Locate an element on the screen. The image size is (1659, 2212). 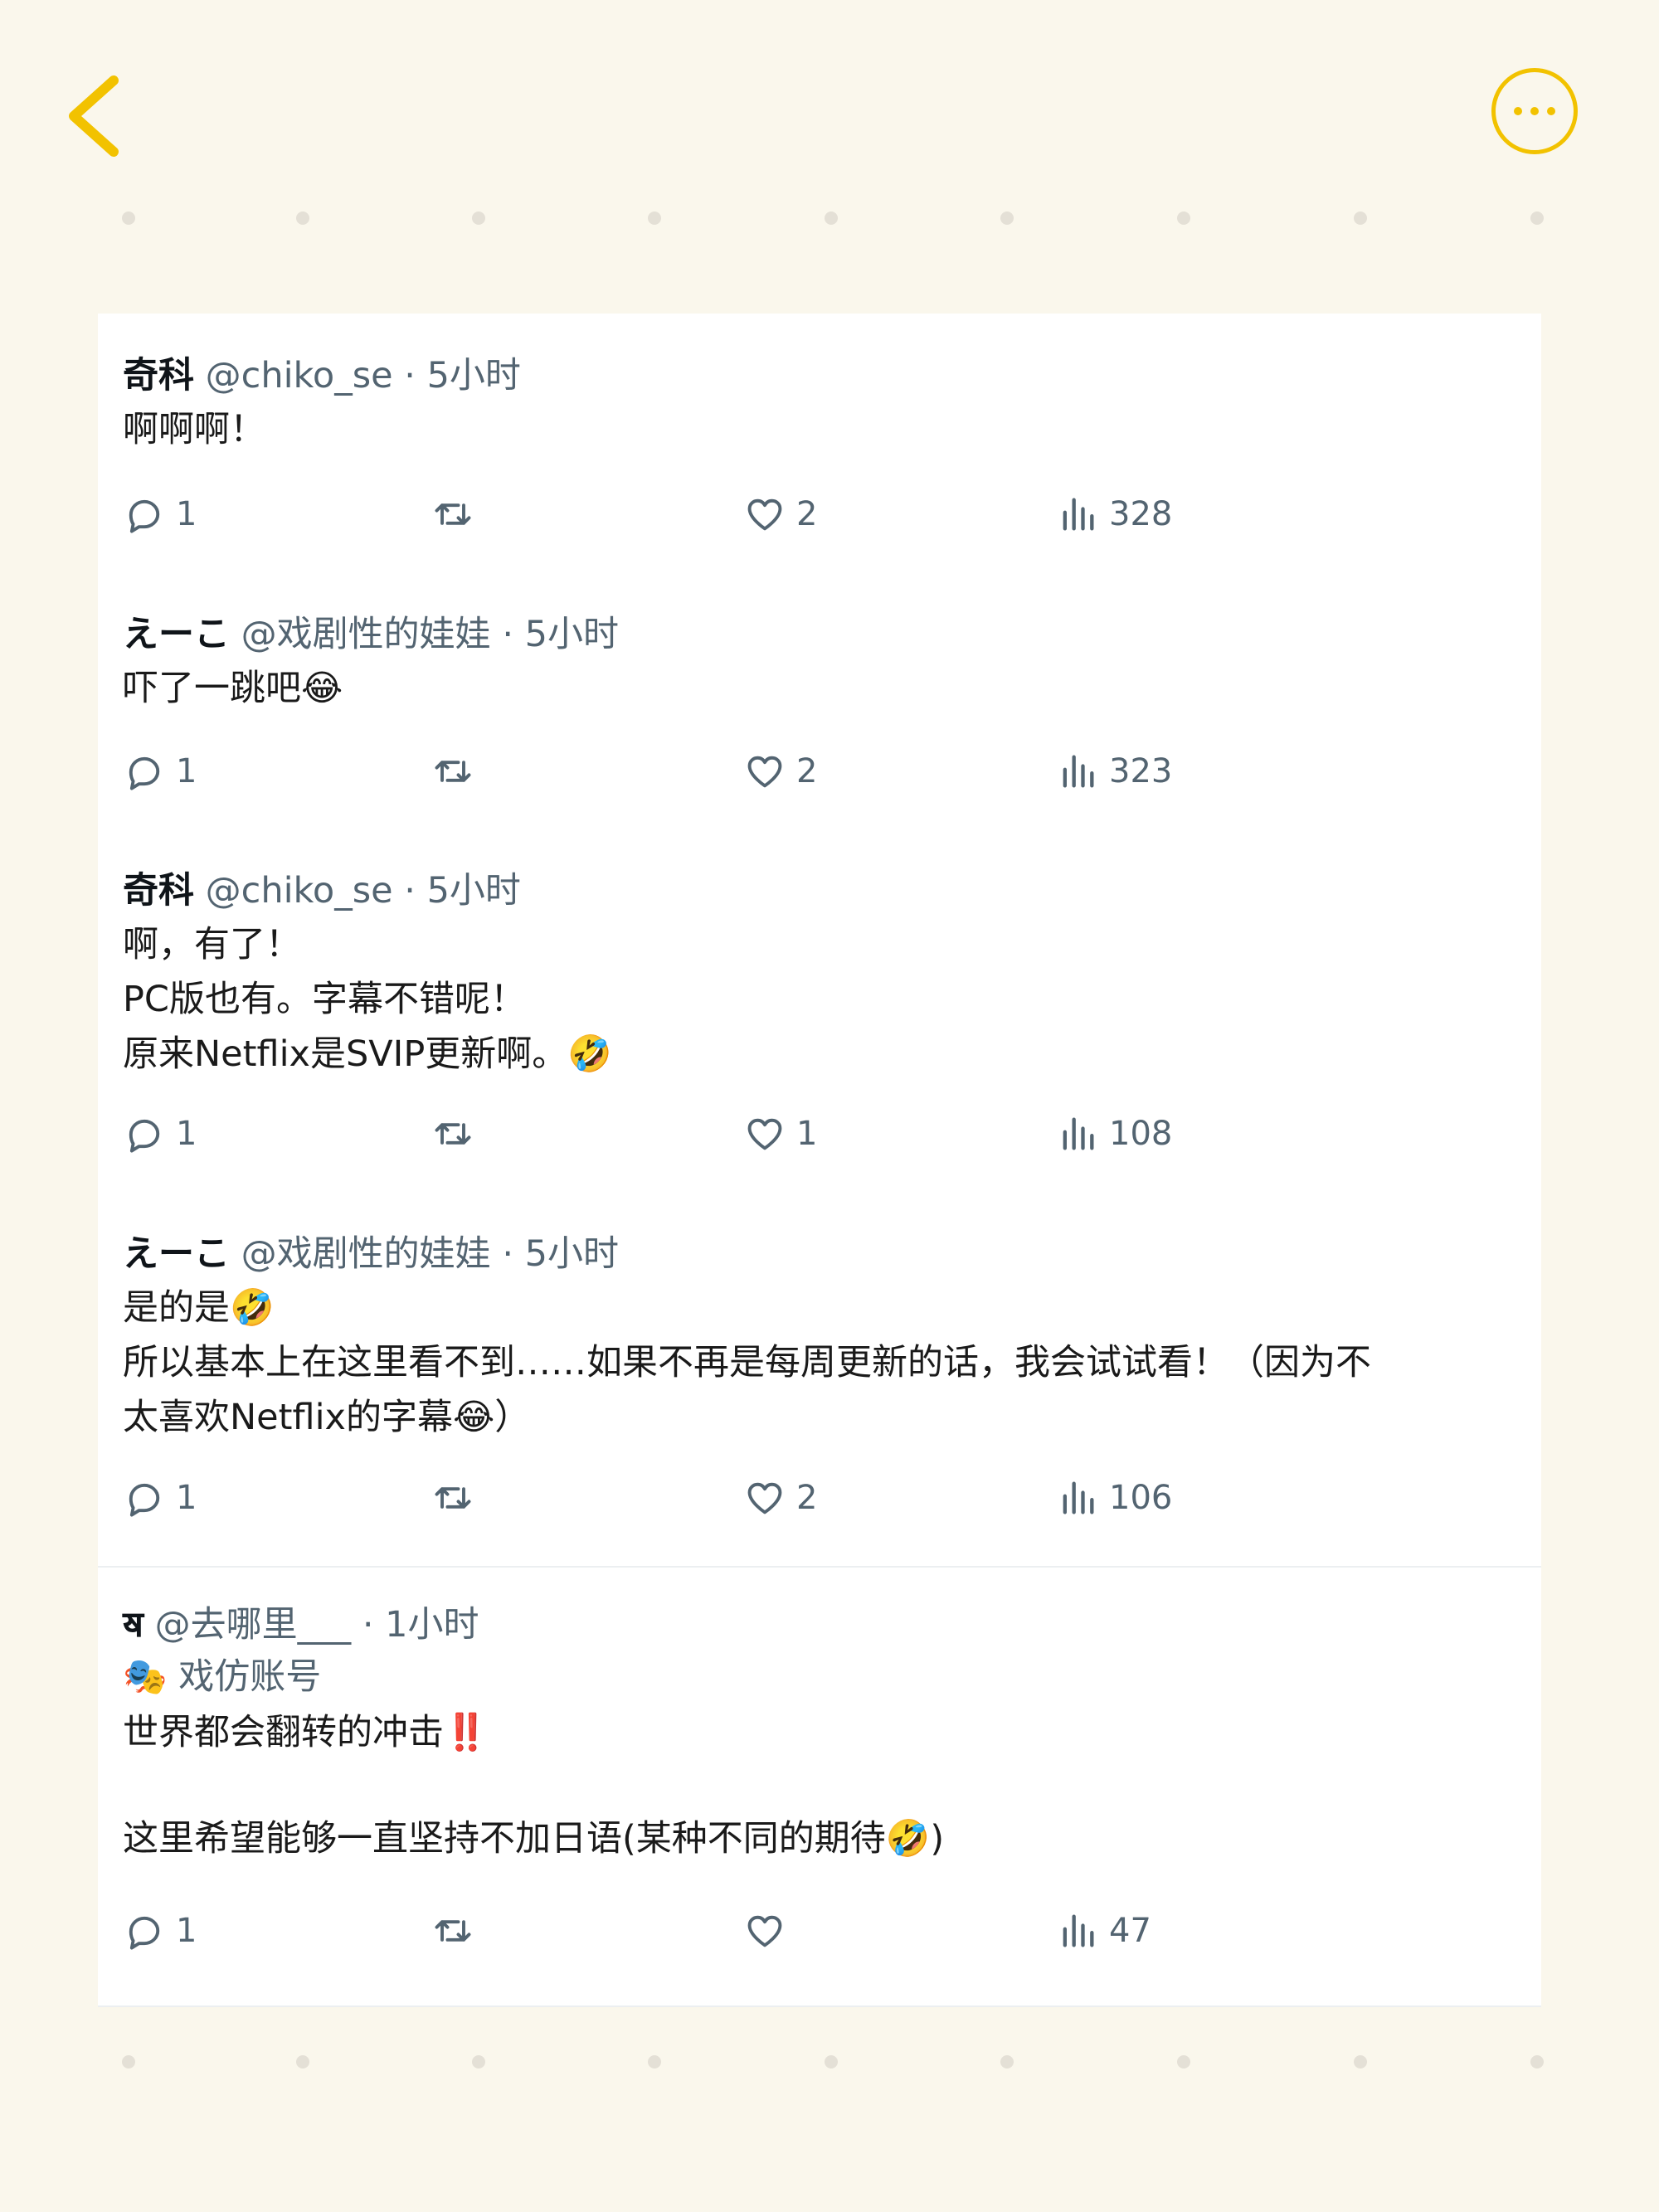
tweet-text: 啊，有了！ PC版也有。字幕不错呢！ 原来Netflix是SVIP更新啊。🤣 is located at coordinates (828, 1000).